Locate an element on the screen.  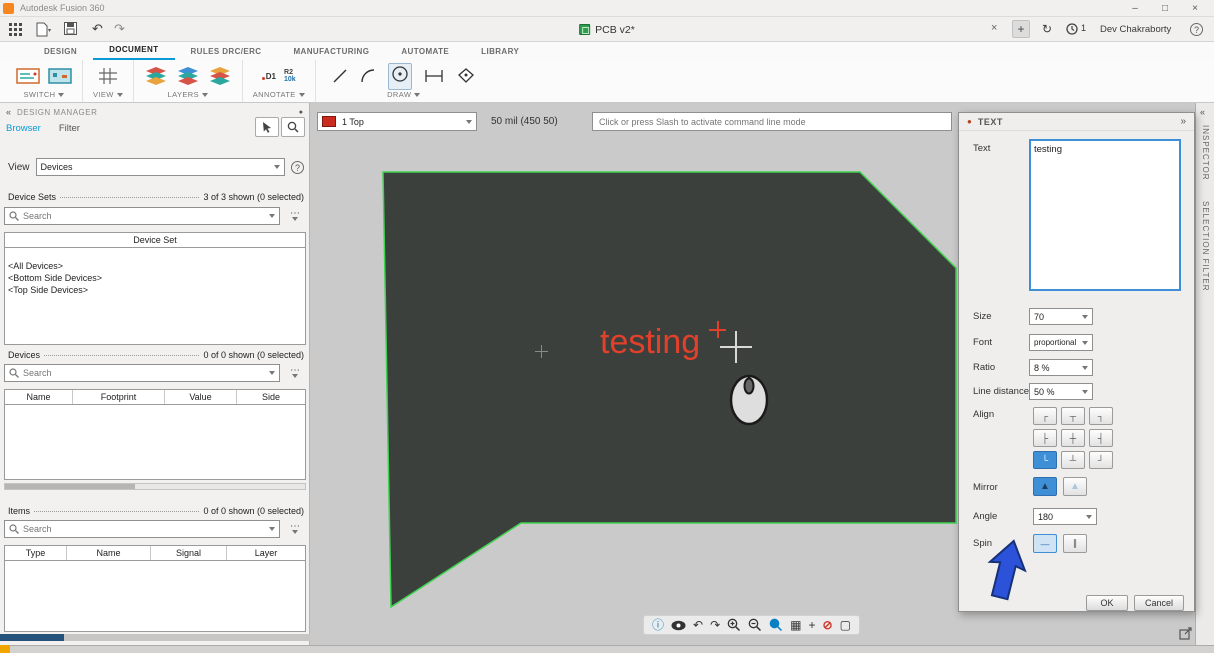
ratio-dropdown: 8 % is located at coordinates (1061, 367).